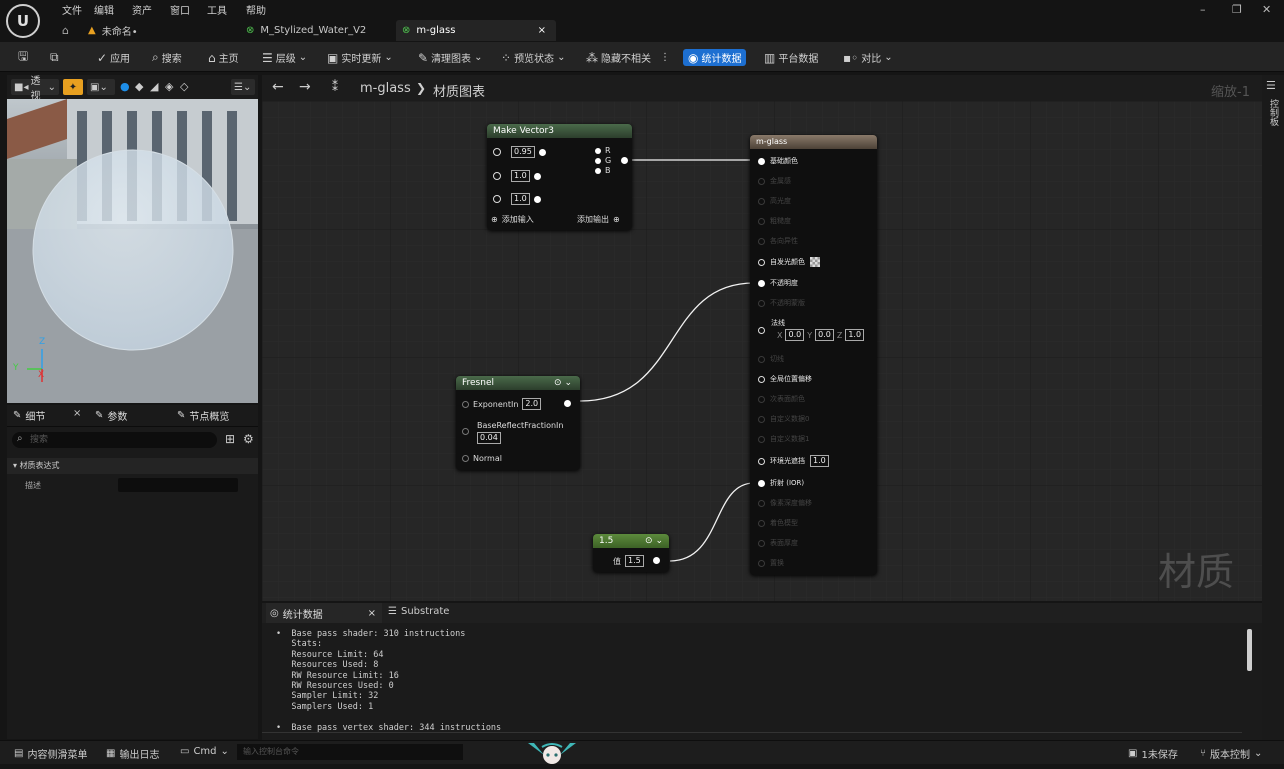 The width and height of the screenshot is (1284, 769). I want to click on realtime-toggle: ✦, so click(73, 87).